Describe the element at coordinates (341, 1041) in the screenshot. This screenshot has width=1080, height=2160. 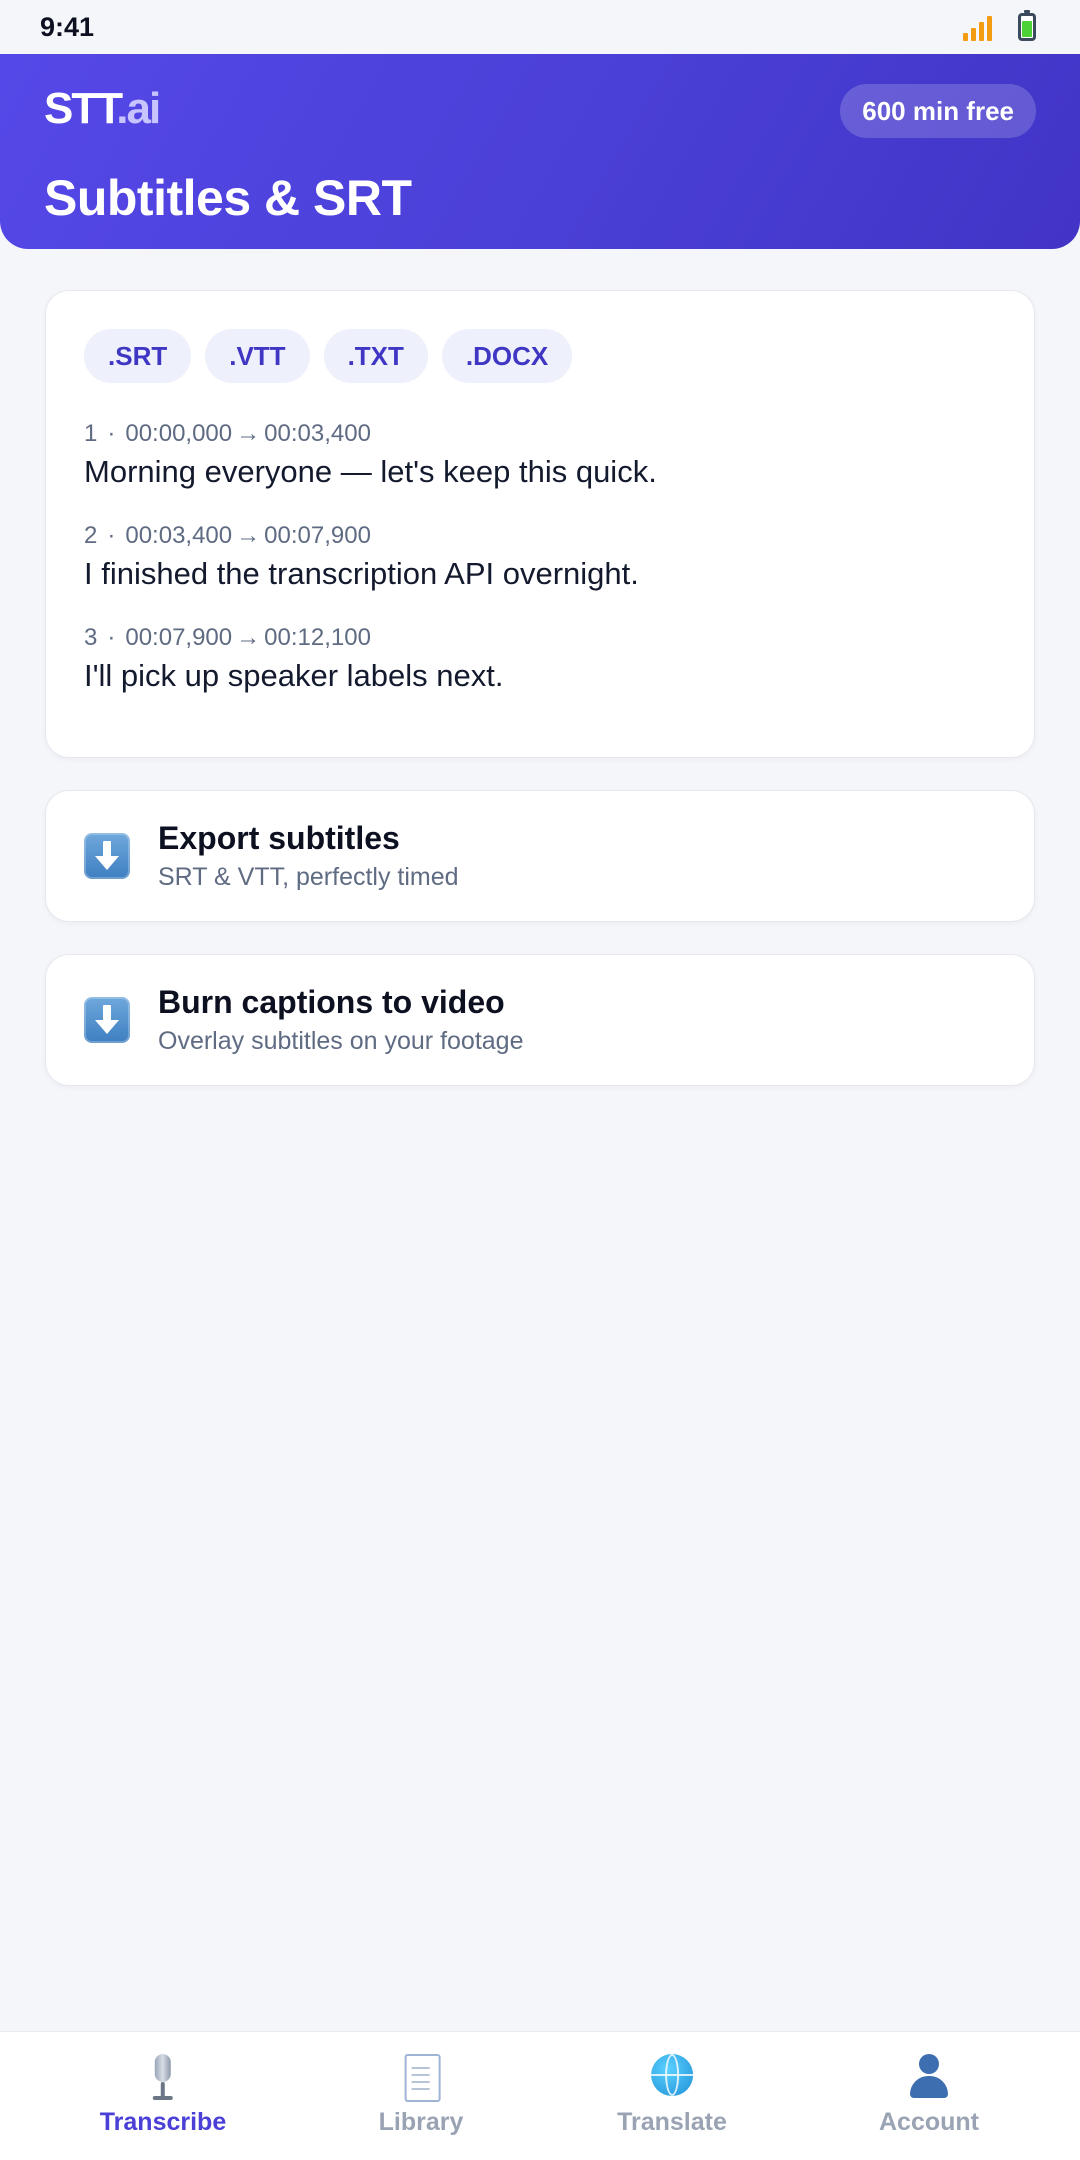
I see `action-subtitle: Overlay subtitles on your footage` at that location.